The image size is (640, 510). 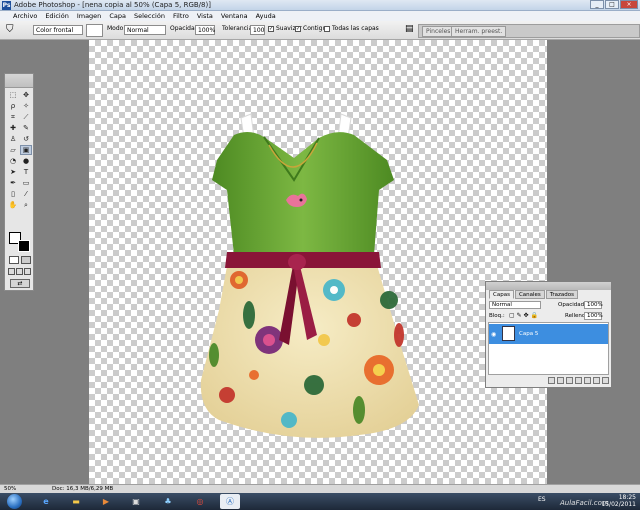 What do you see at coordinates (26, 161) in the screenshot?
I see `dodge-tool-icon: ●` at bounding box center [26, 161].